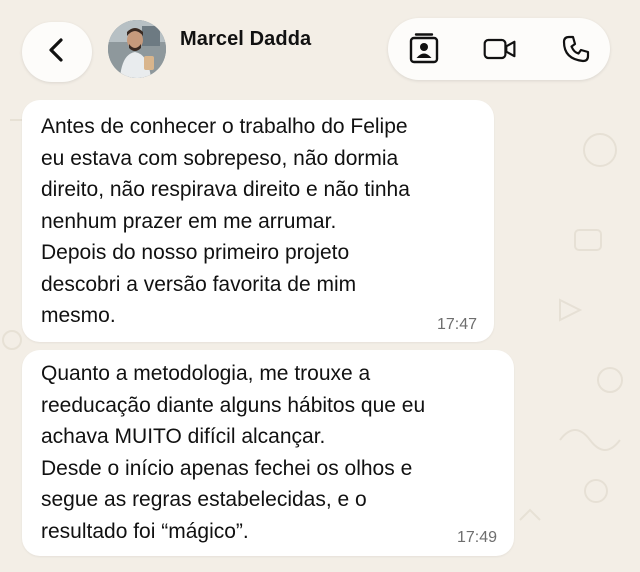 This screenshot has width=640, height=572. What do you see at coordinates (476, 537) in the screenshot?
I see `message-timestamp: 17:49` at bounding box center [476, 537].